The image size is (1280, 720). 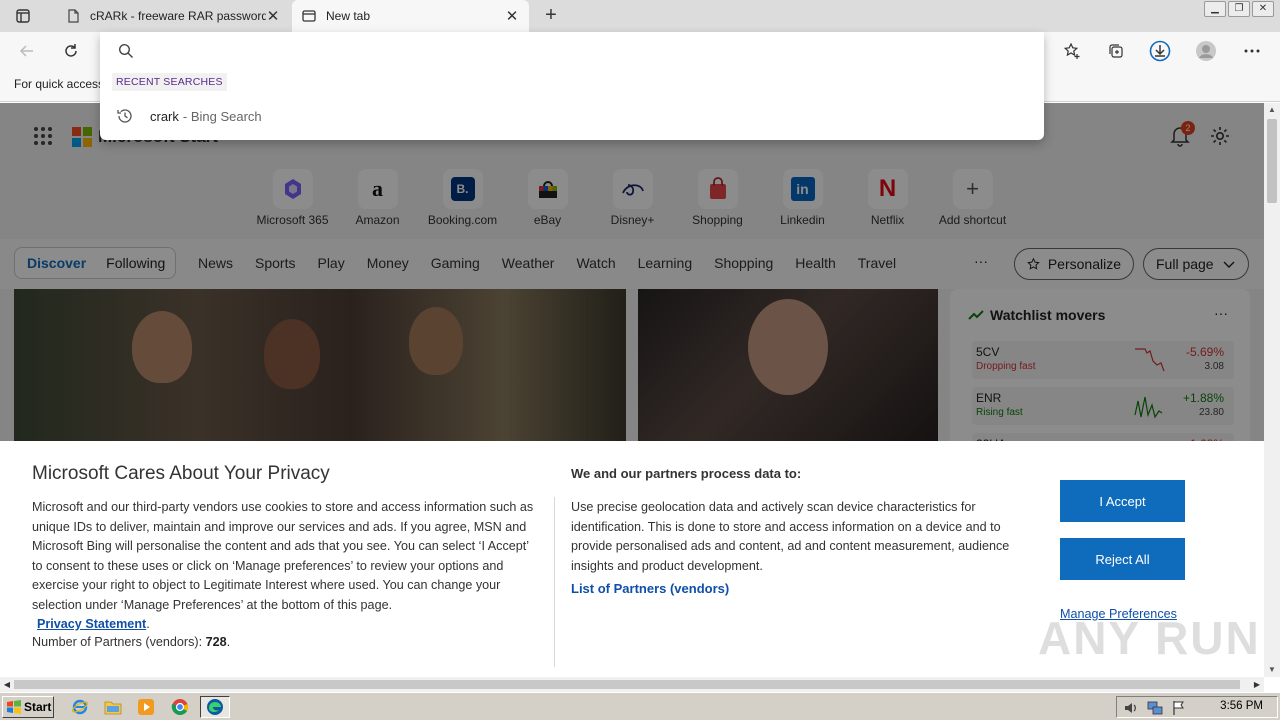 I want to click on internet-explorer-icon, so click(x=80, y=707).